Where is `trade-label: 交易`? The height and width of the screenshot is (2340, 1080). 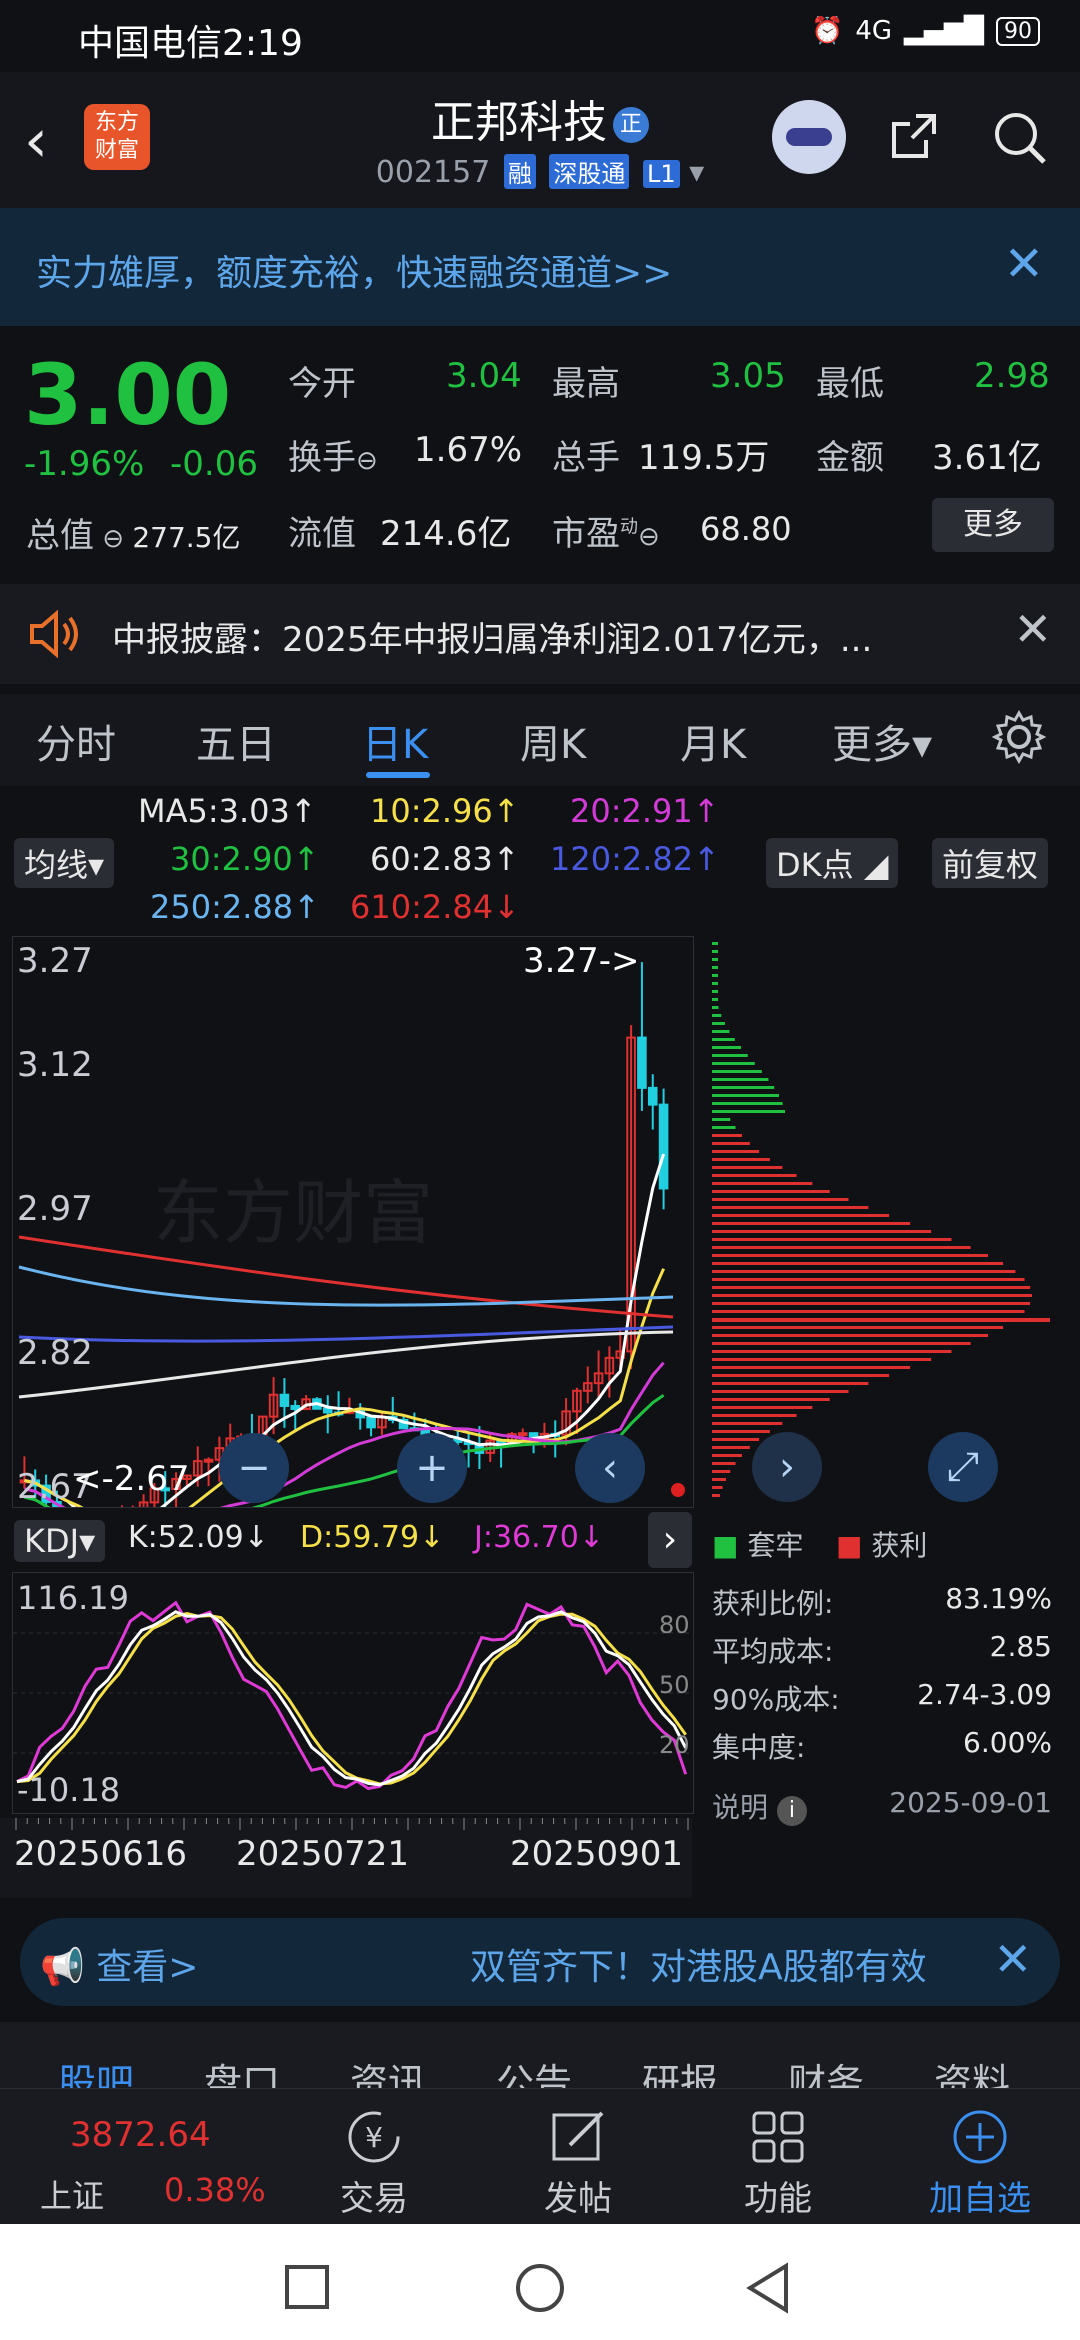
trade-label: 交易 is located at coordinates (374, 2195).